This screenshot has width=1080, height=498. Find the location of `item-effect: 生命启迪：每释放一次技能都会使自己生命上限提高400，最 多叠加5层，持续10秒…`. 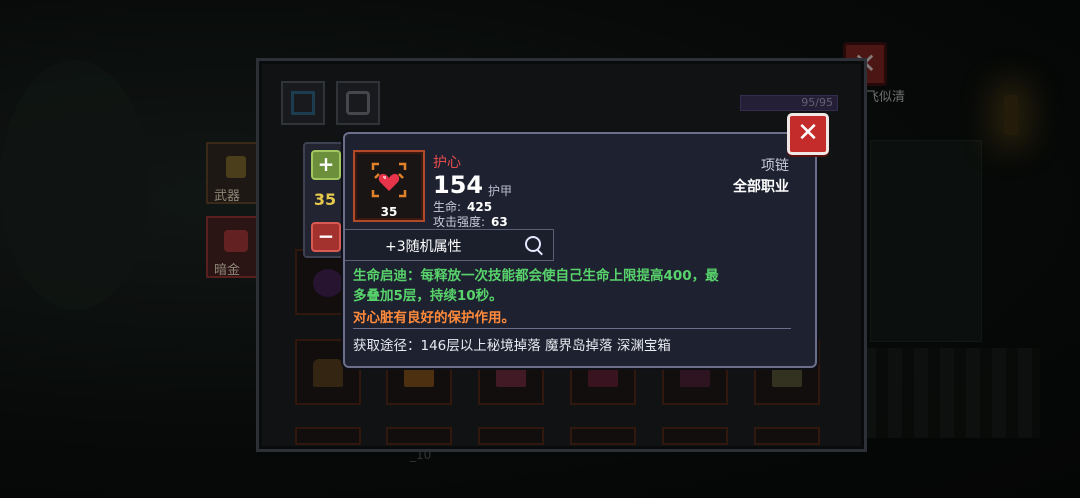

item-effect: 生命启迪：每释放一次技能都会使自己生命上限提高400，最 多叠加5层，持续10秒… is located at coordinates (578, 286).